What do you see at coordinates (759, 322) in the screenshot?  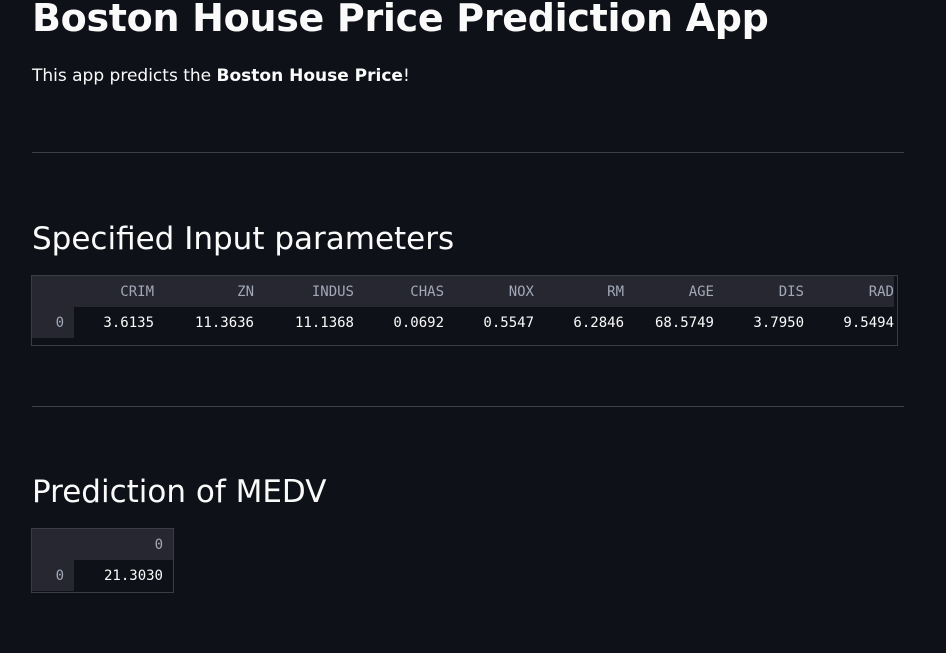 I see `table-cell: 3.7950` at bounding box center [759, 322].